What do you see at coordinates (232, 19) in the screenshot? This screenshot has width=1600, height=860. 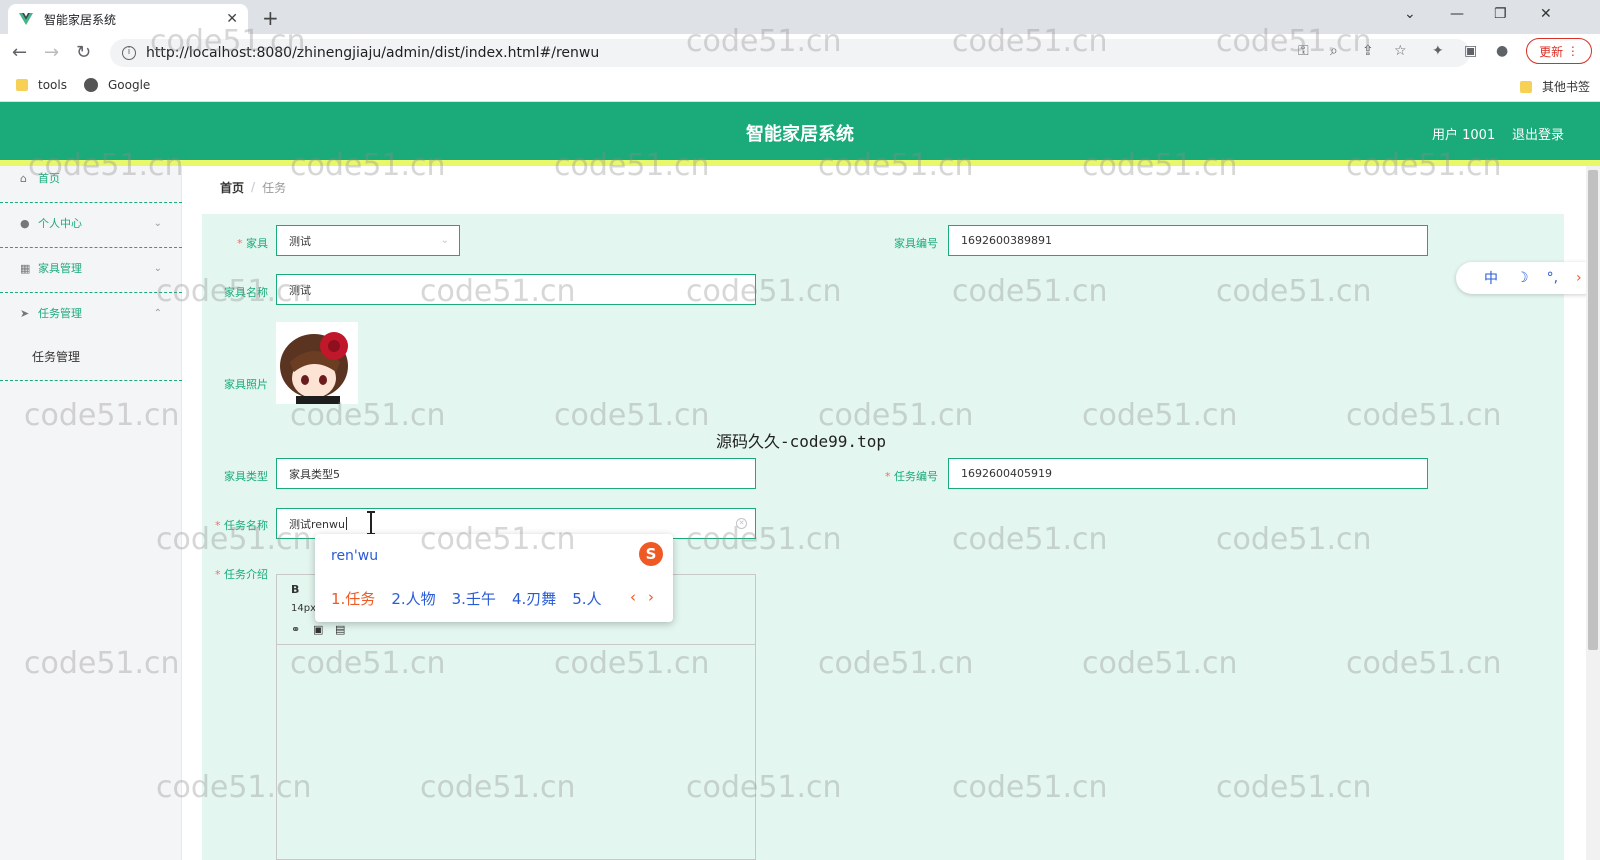 I see `close-tab-icon: ✕` at bounding box center [232, 19].